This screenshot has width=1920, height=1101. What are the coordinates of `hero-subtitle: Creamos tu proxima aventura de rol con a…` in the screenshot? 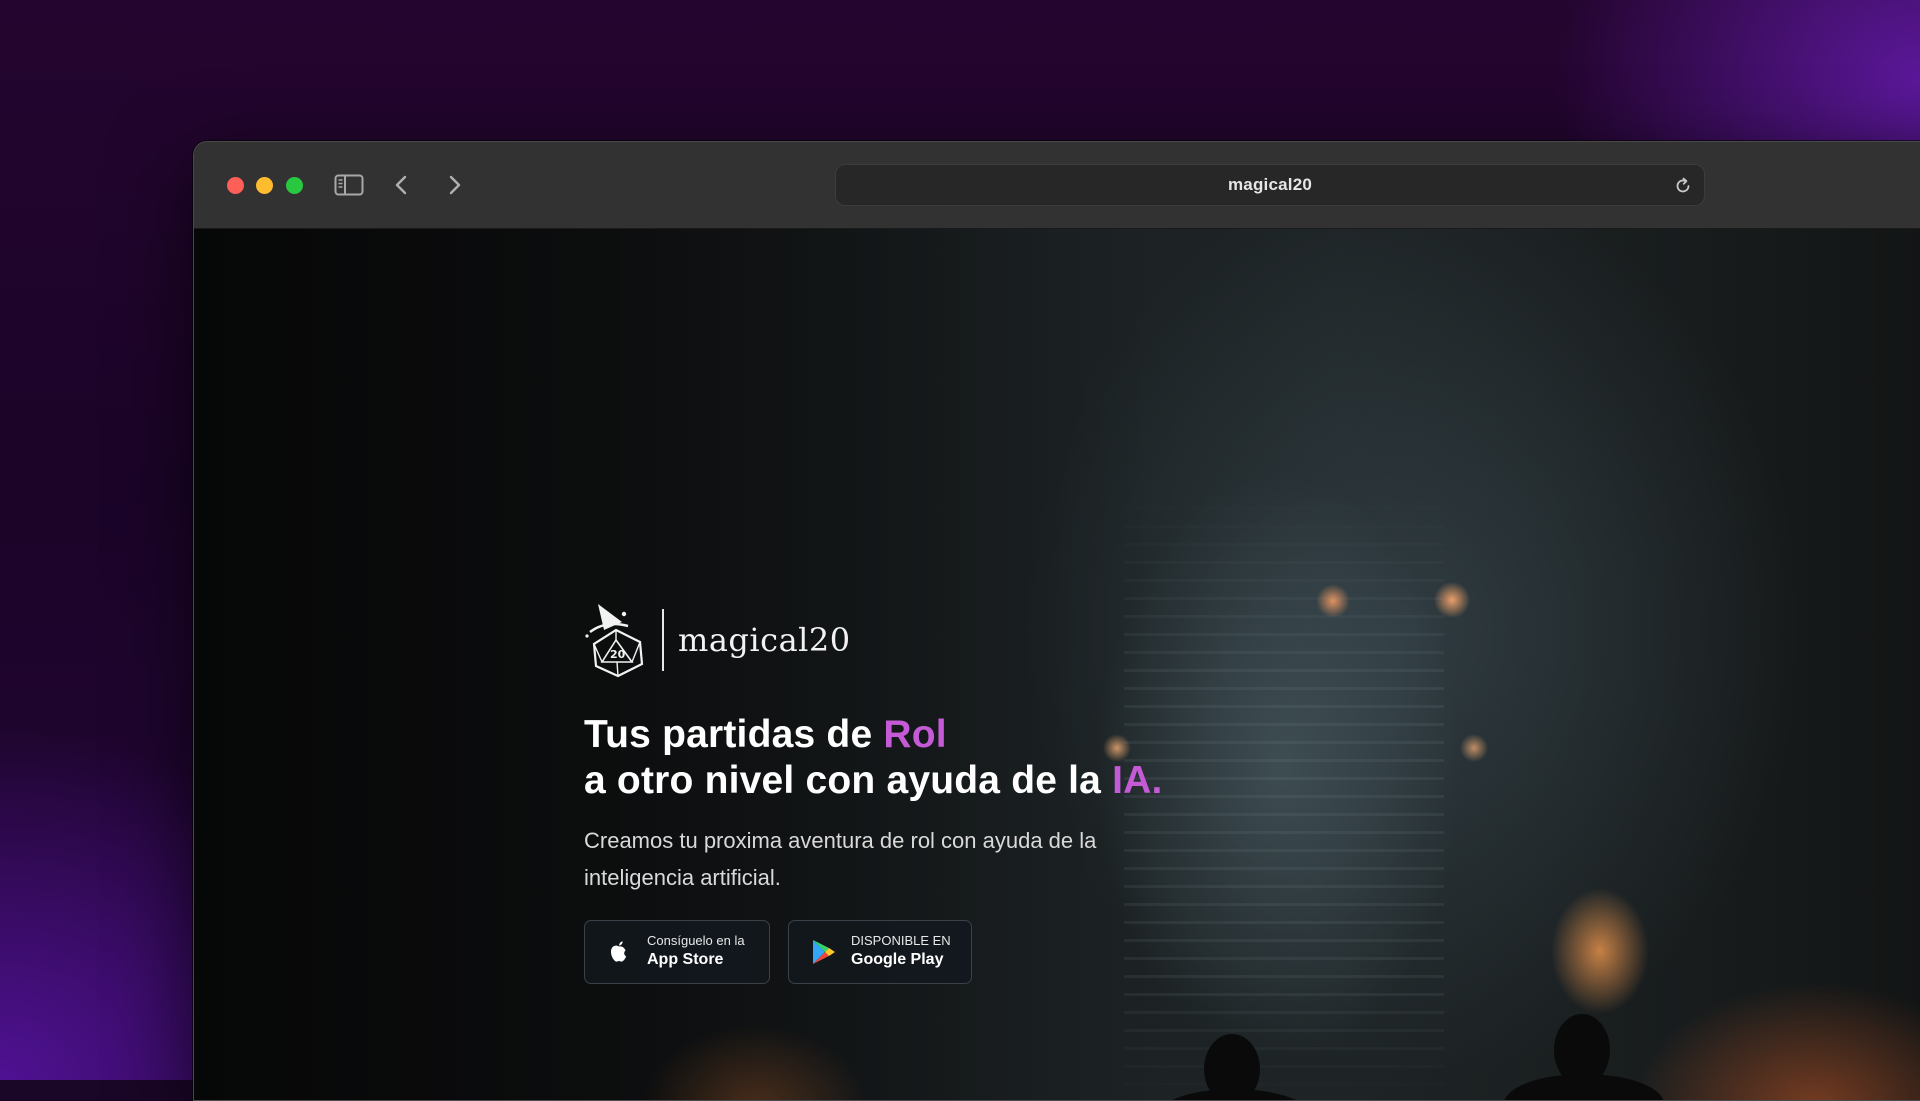 It's located at (840, 859).